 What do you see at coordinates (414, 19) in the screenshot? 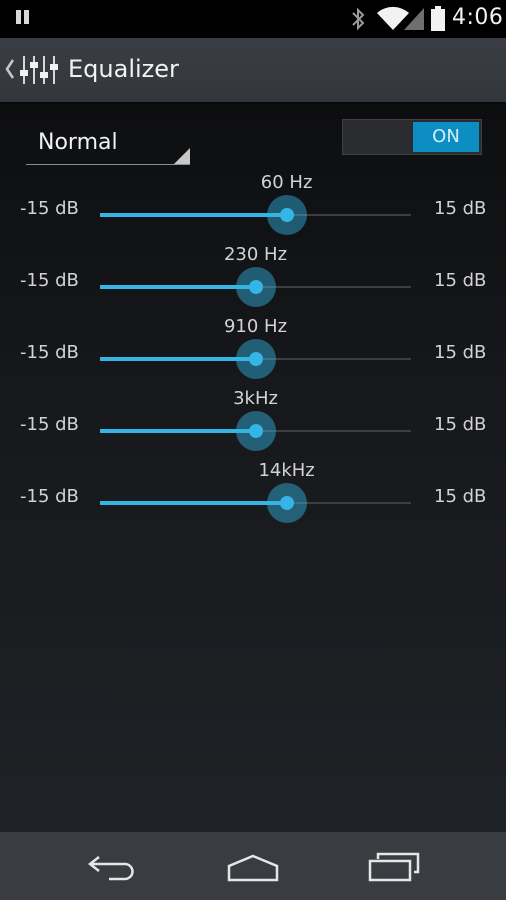
I see `signal-icon` at bounding box center [414, 19].